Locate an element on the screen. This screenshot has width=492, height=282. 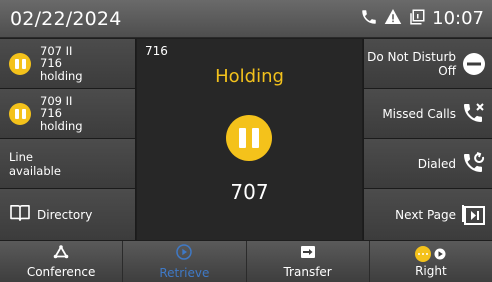
retrieve-softkey: Retrieve is located at coordinates (185, 261).